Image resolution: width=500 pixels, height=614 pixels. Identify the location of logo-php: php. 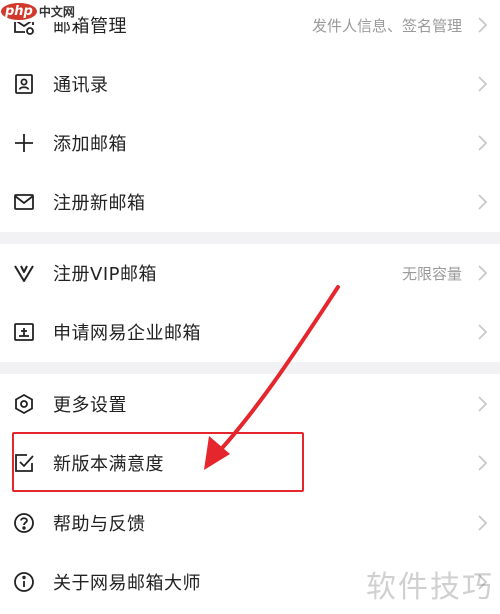
(19, 11).